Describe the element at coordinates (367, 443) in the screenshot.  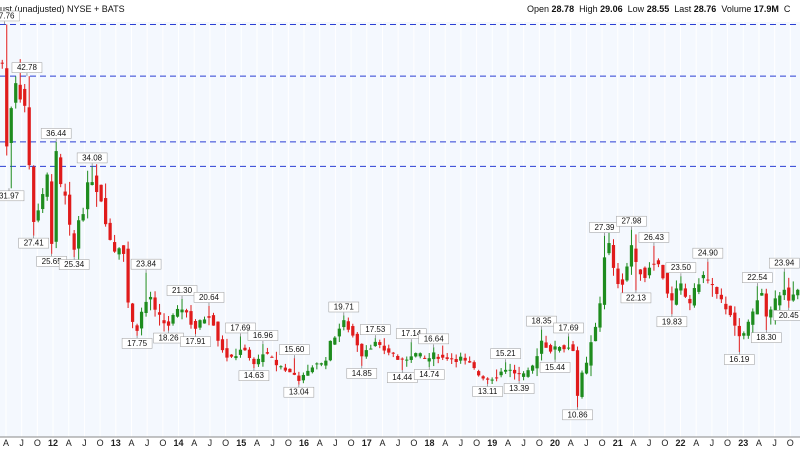
I see `x-tick-label: 17` at that location.